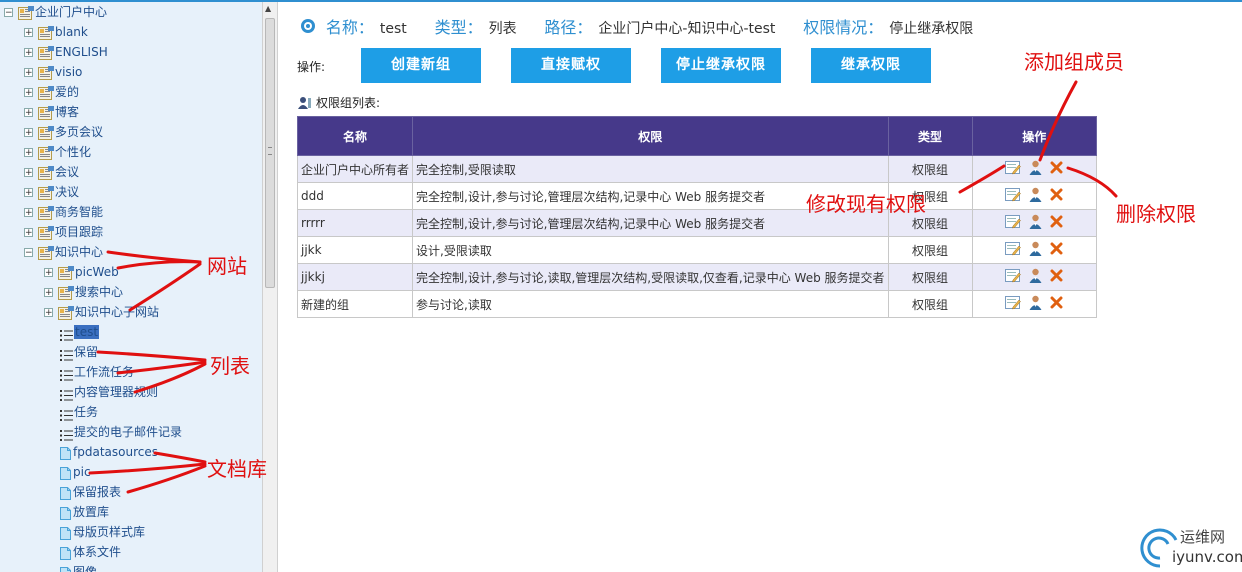  Describe the element at coordinates (82, 472) in the screenshot. I see `tree-label: pic` at that location.